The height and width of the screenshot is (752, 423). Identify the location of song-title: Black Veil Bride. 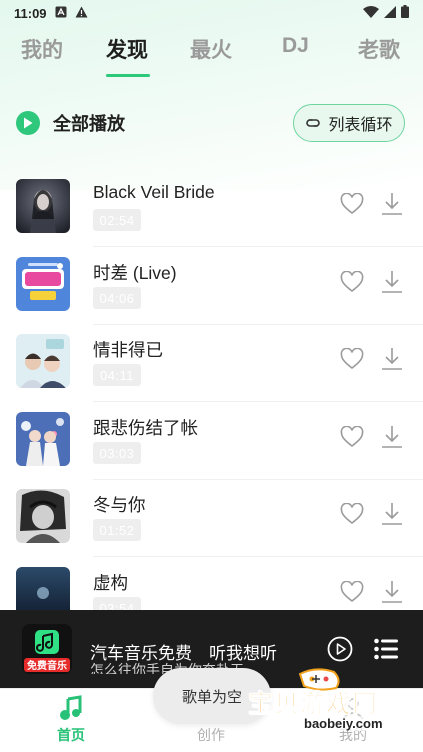
(154, 192).